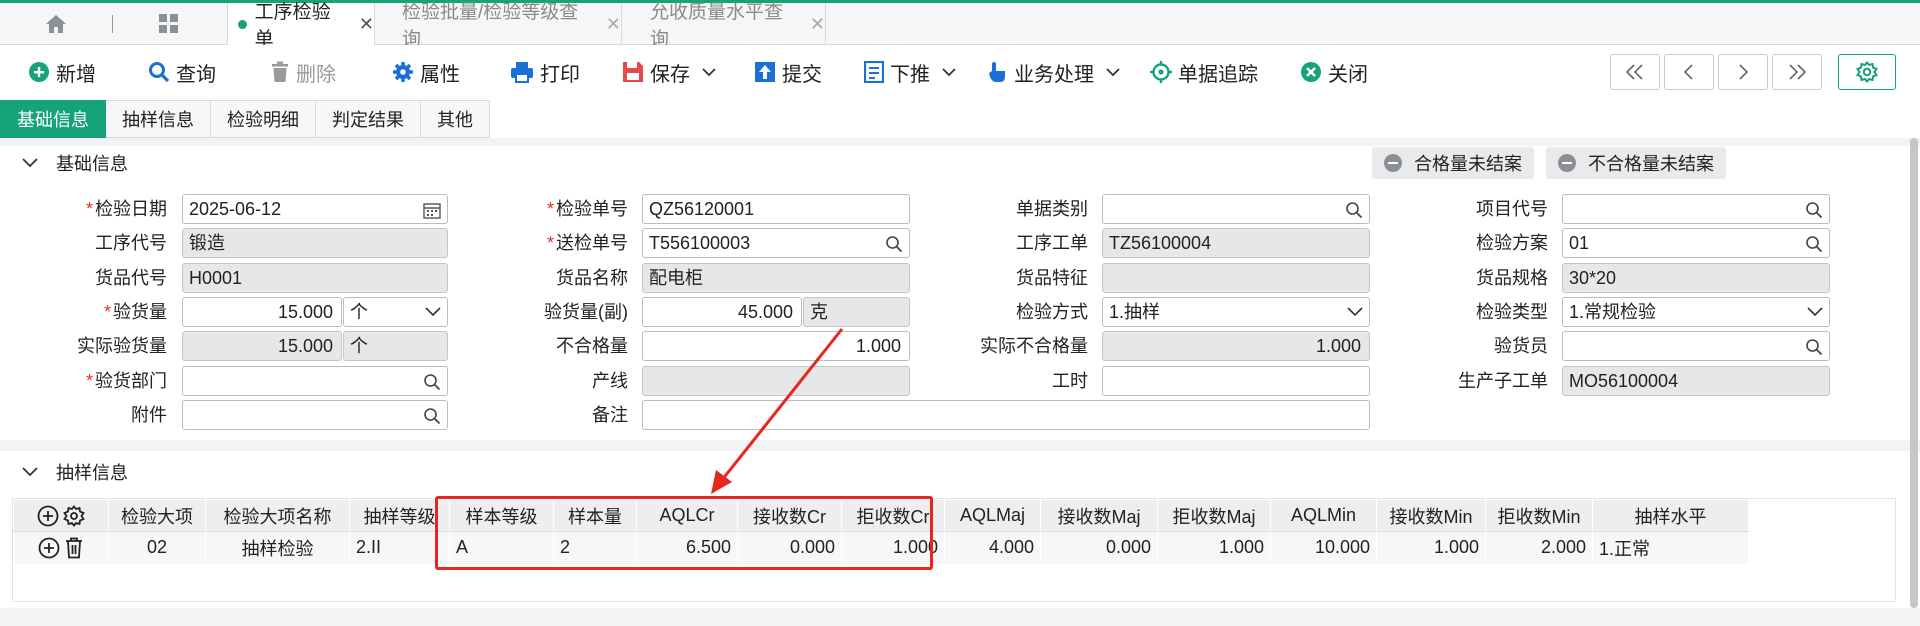  What do you see at coordinates (1914, 373) in the screenshot?
I see `vertical-scrollbar` at bounding box center [1914, 373].